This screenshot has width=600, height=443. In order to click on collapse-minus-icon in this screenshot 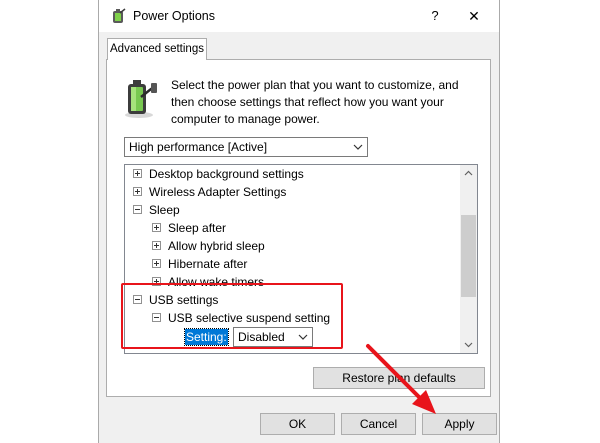, I will do `click(137, 209)`.